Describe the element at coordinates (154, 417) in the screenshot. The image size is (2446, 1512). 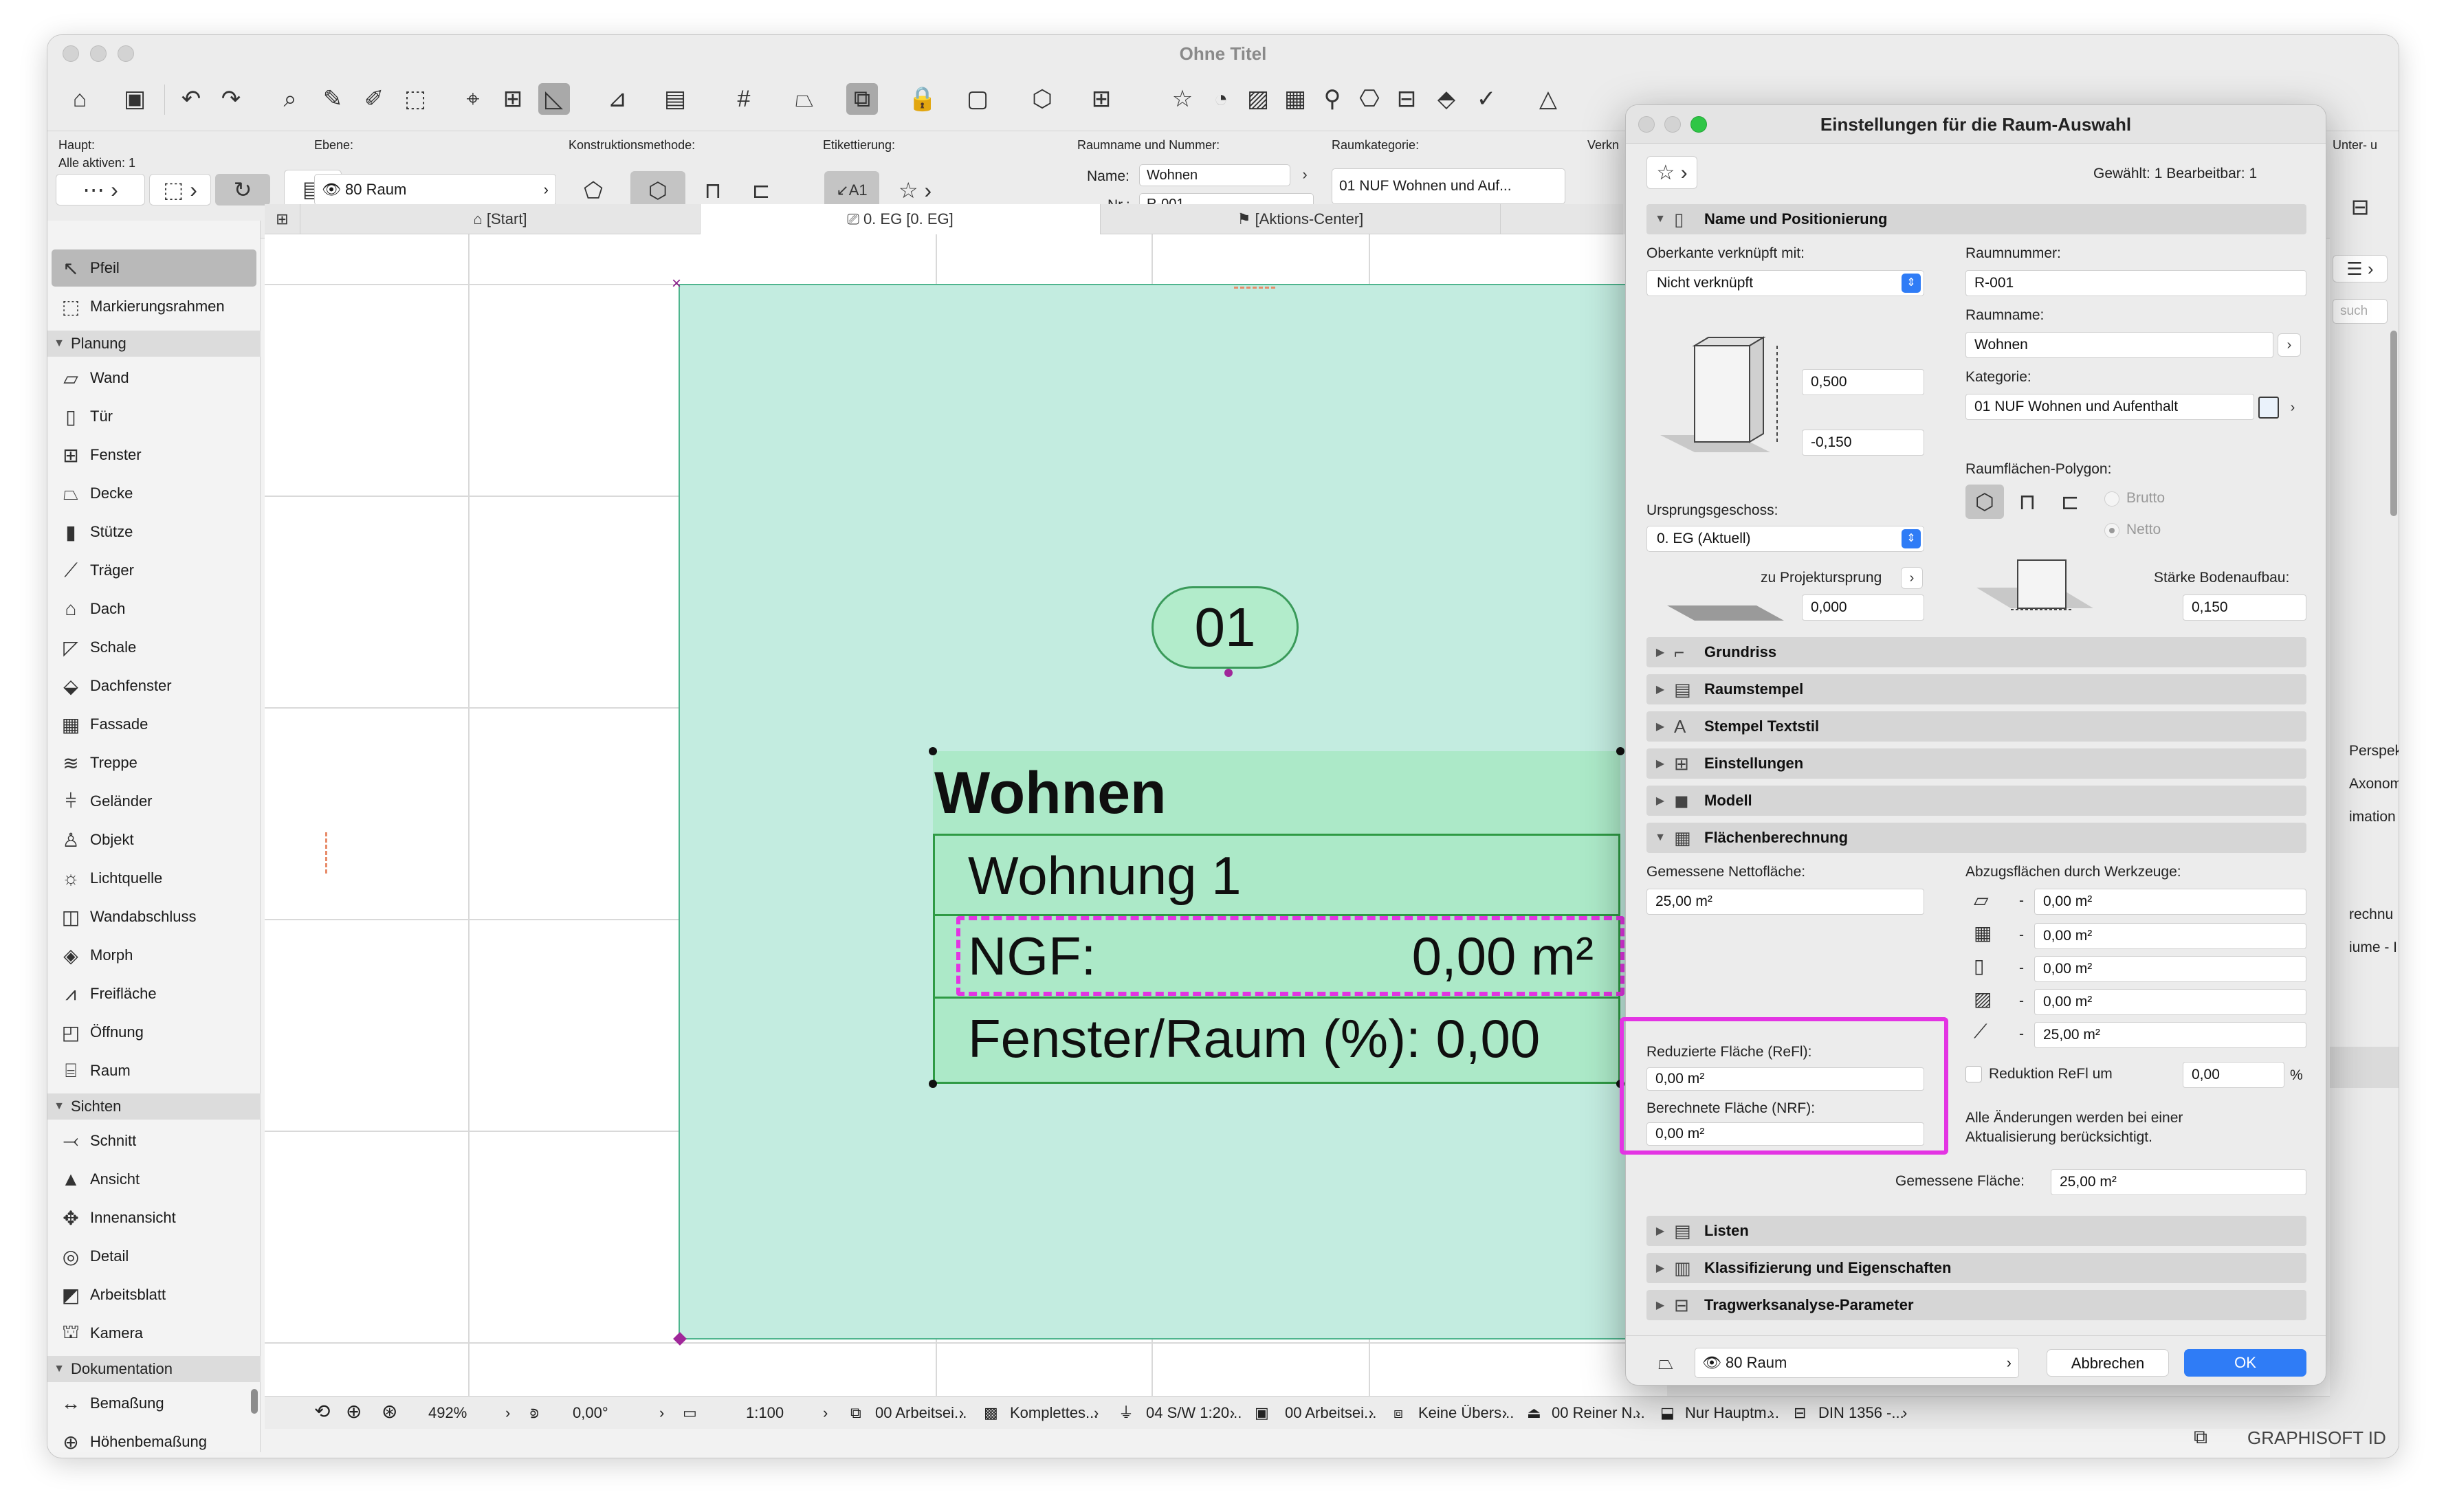
I see `tool-tuer: ▯ Tür` at that location.